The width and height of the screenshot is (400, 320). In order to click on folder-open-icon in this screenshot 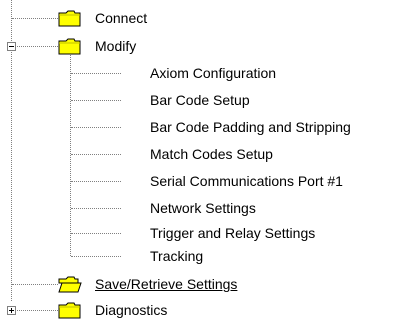, I will do `click(70, 284)`.